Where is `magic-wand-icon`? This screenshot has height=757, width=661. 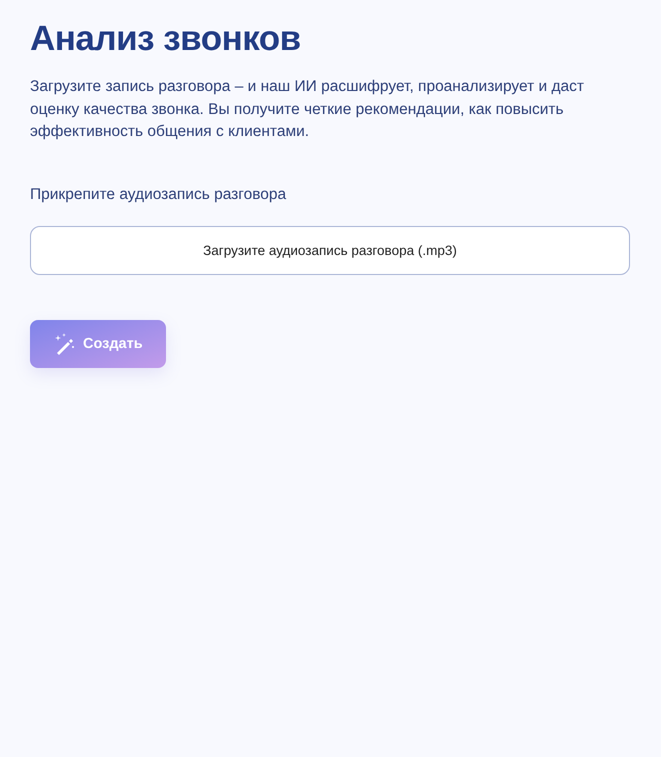
magic-wand-icon is located at coordinates (64, 343).